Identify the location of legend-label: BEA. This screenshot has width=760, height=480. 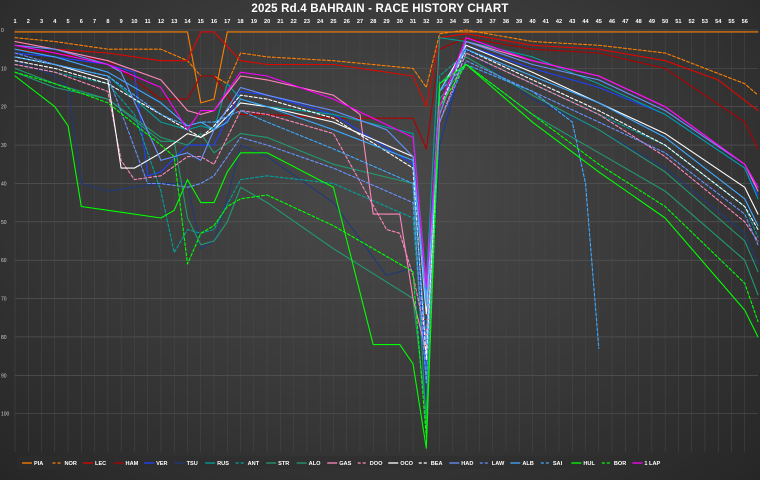
(437, 464).